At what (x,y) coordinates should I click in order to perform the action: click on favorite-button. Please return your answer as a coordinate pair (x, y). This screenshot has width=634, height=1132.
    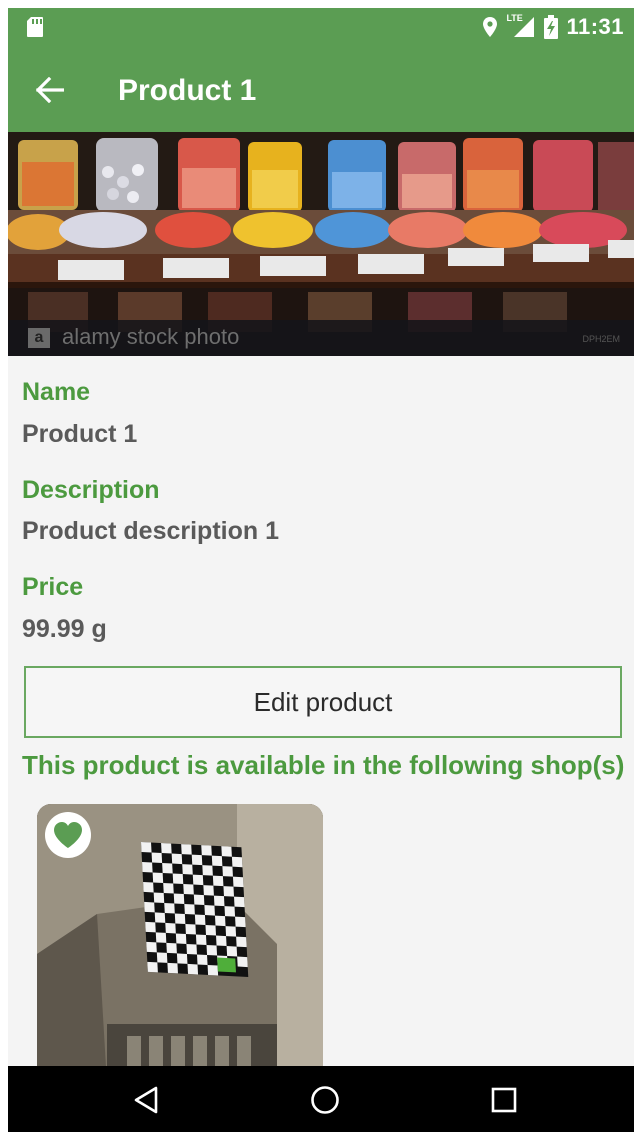
    Looking at the image, I should click on (68, 835).